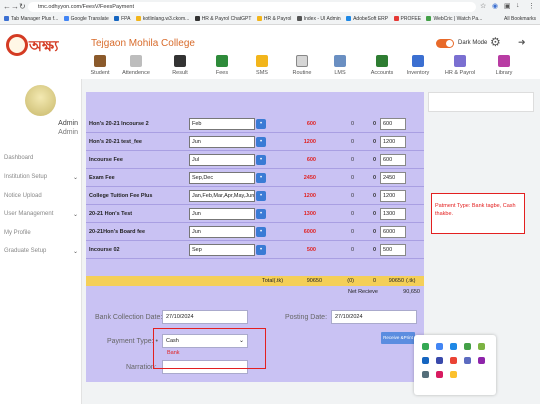 This screenshot has height=404, width=540. Describe the element at coordinates (425, 374) in the screenshot. I see `extension-gray-icon` at that location.